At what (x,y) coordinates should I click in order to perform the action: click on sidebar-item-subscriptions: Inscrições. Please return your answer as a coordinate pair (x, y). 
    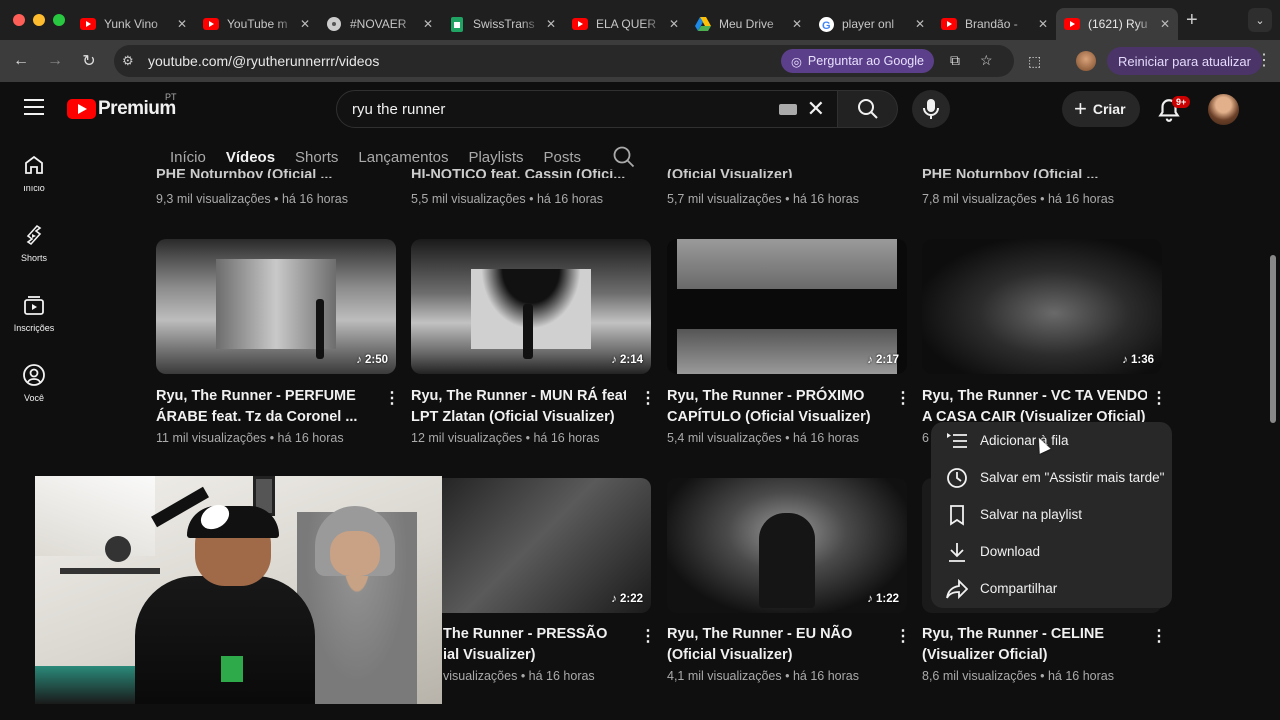
    Looking at the image, I should click on (34, 311).